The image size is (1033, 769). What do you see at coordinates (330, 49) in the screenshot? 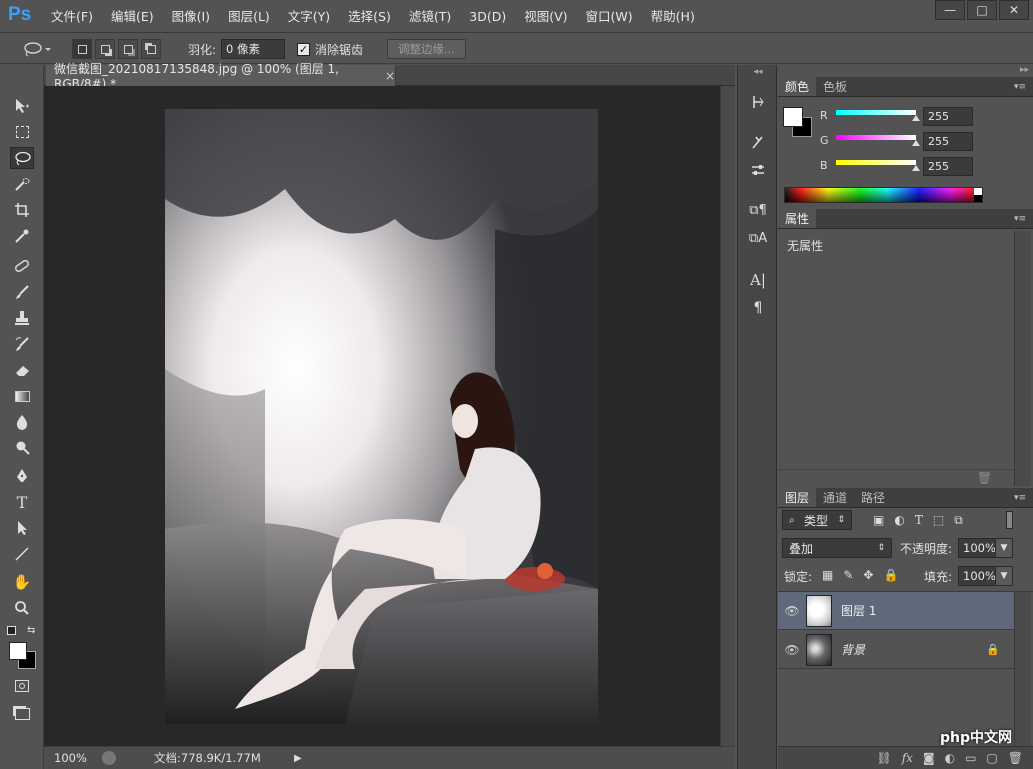
I see `antialias-option: ✓ 消除锯齿` at bounding box center [330, 49].